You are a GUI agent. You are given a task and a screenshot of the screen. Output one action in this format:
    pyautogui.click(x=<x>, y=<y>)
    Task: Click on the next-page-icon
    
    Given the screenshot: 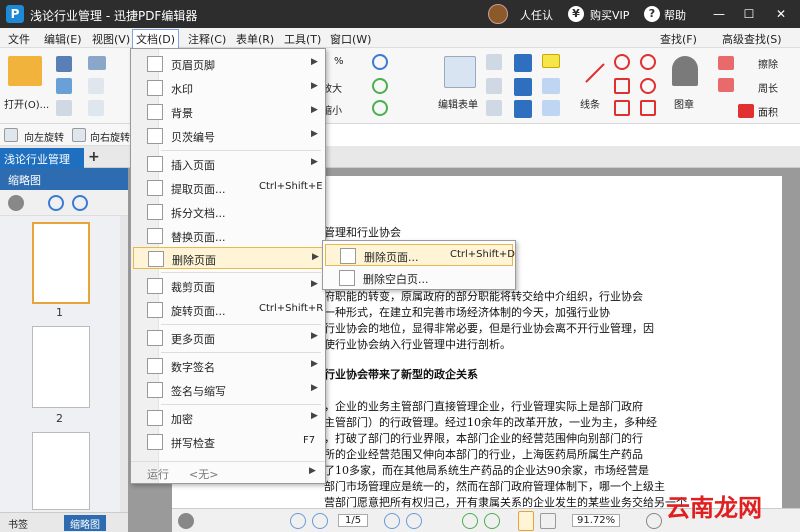 What is the action you would take?
    pyautogui.click(x=392, y=521)
    